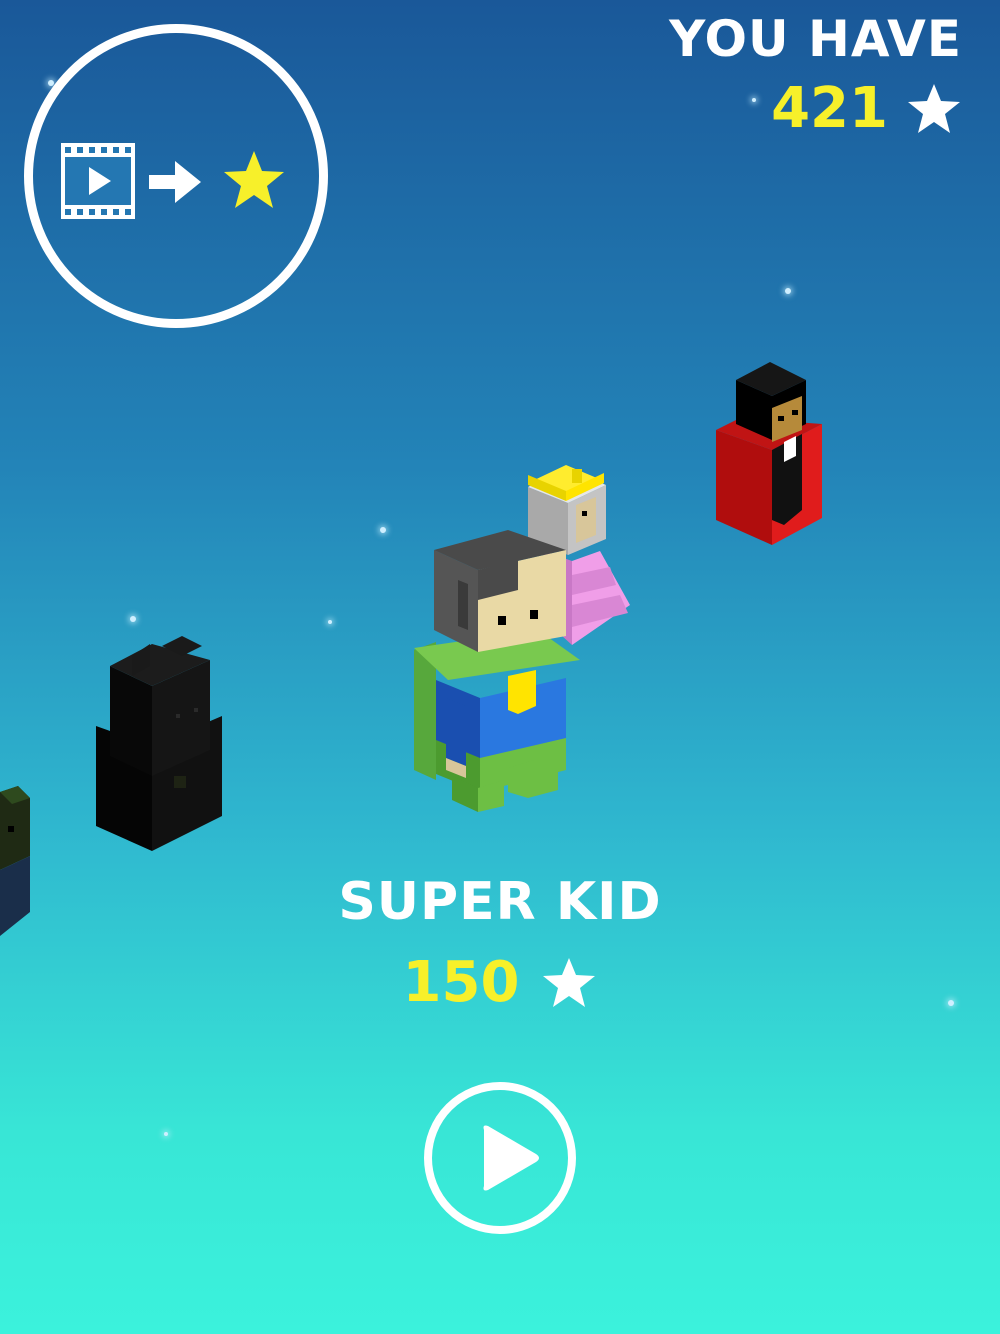 The height and width of the screenshot is (1334, 1000). I want to click on vampire-character, so click(770, 455).